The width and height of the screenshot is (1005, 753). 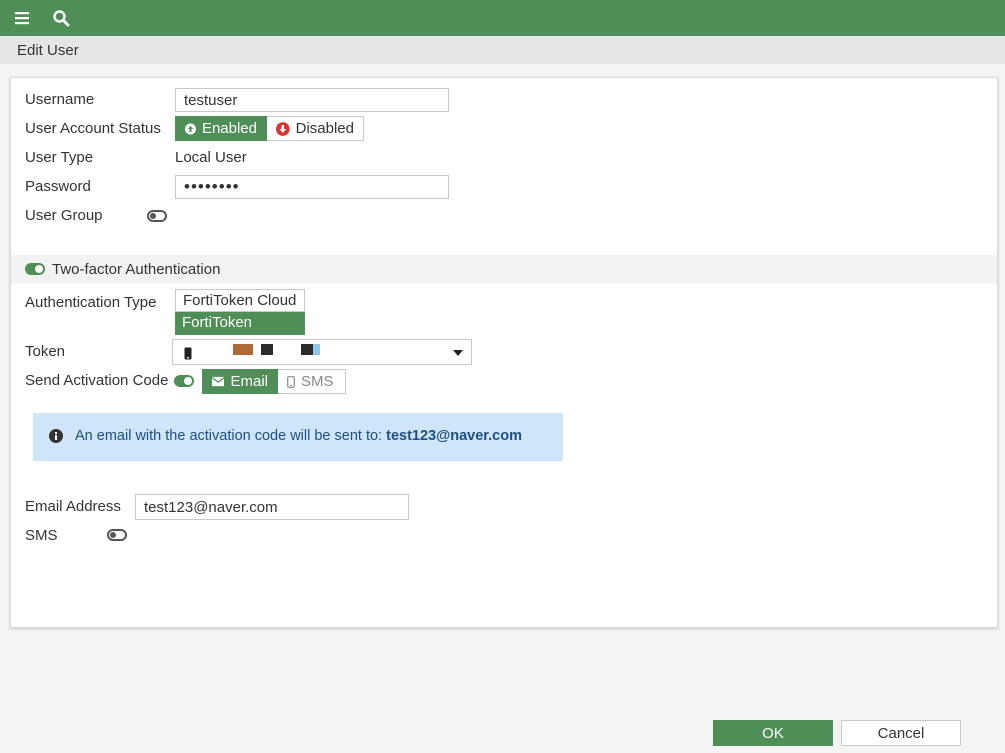 What do you see at coordinates (312, 100) in the screenshot?
I see `username-input: testuser` at bounding box center [312, 100].